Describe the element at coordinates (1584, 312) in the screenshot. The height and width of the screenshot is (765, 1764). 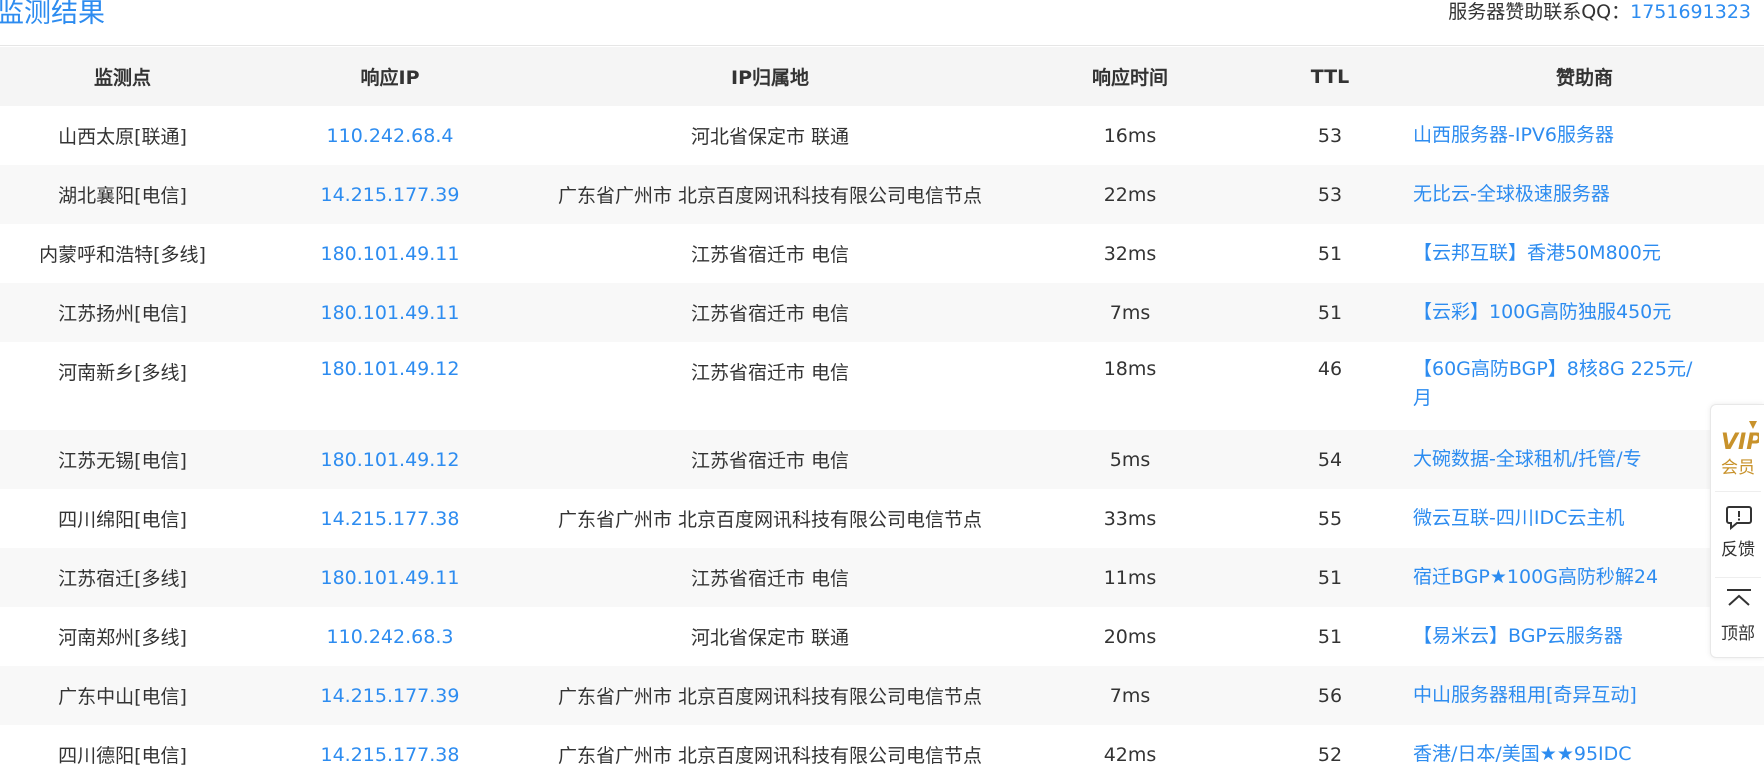
I see `cell-sponsor-link: 【云彩】100G高防独服450元` at that location.